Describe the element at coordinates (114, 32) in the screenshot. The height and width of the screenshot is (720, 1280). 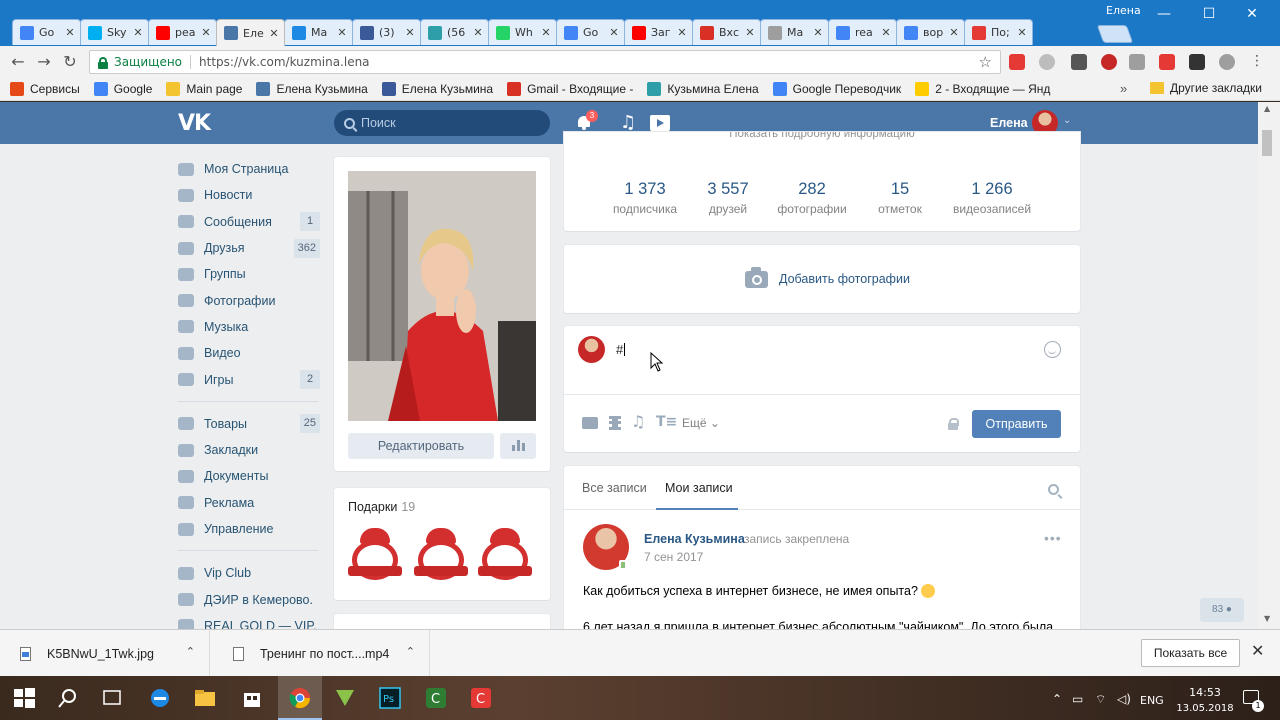
I see `browser-tab: Sky ✕` at that location.